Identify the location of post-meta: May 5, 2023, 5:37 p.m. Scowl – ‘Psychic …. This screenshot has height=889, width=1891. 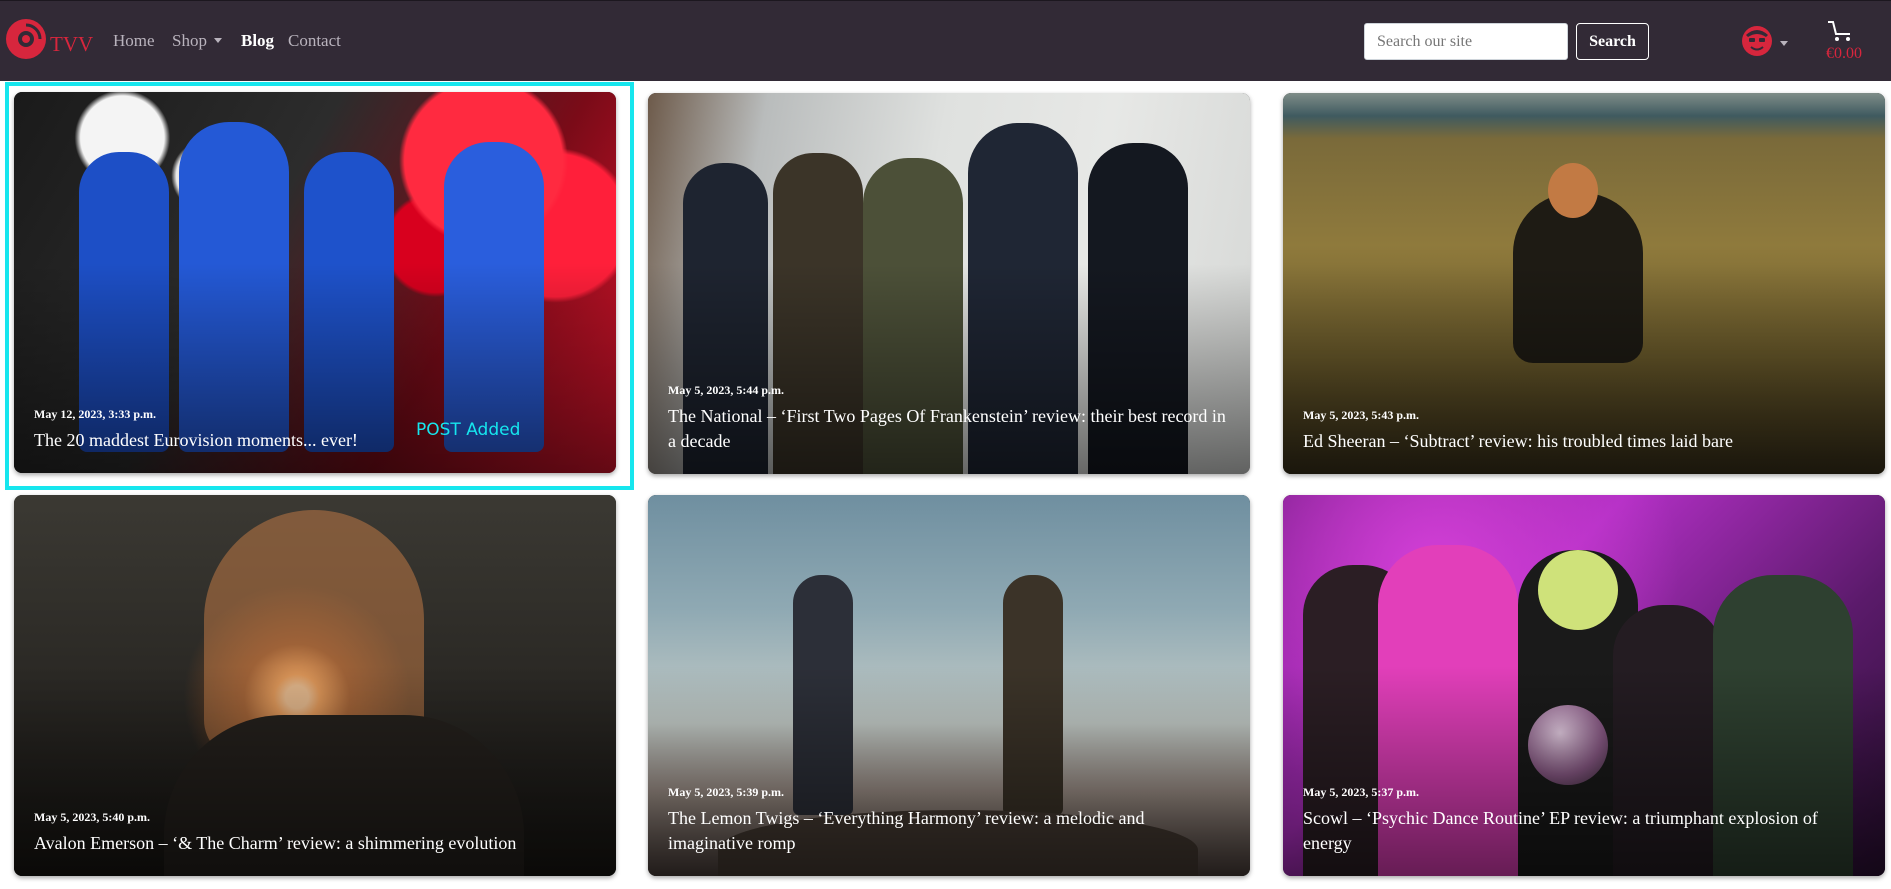
(1584, 820).